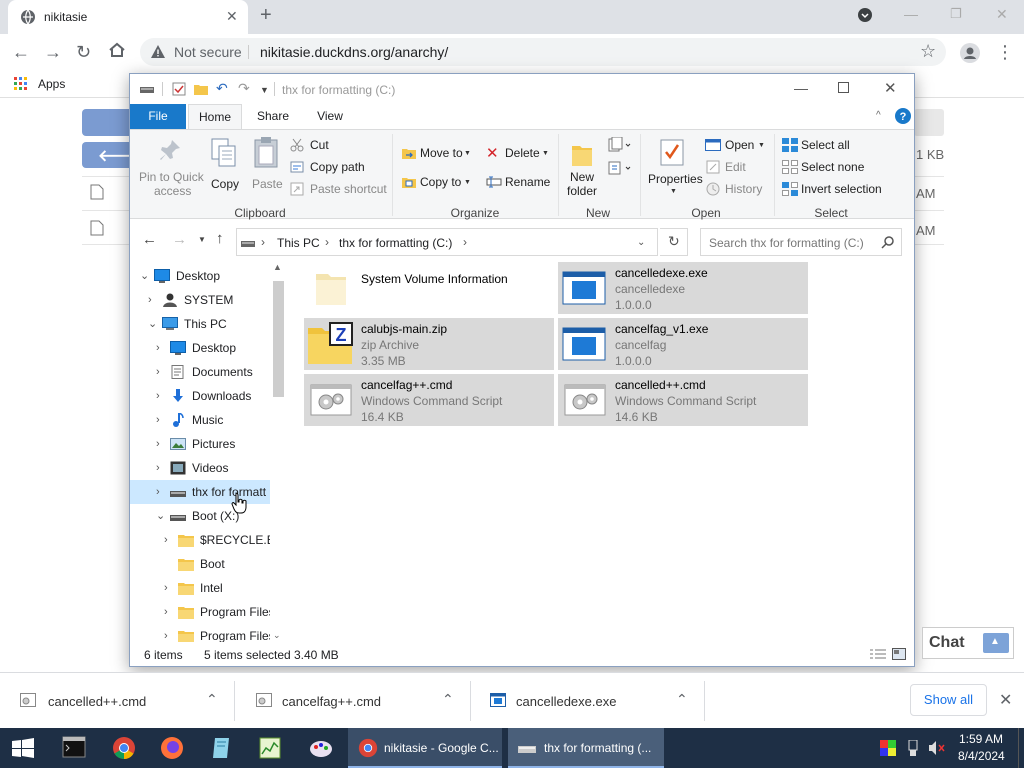 This screenshot has width=1024, height=768. Describe the element at coordinates (467, 153) in the screenshot. I see `move-to-dropdown-icon: ▼` at that location.